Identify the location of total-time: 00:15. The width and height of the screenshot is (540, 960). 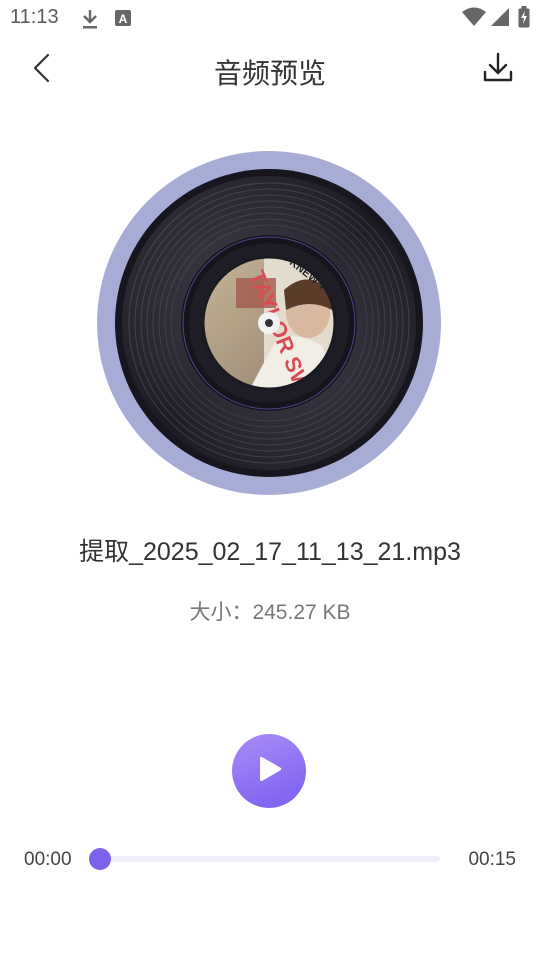
(492, 859).